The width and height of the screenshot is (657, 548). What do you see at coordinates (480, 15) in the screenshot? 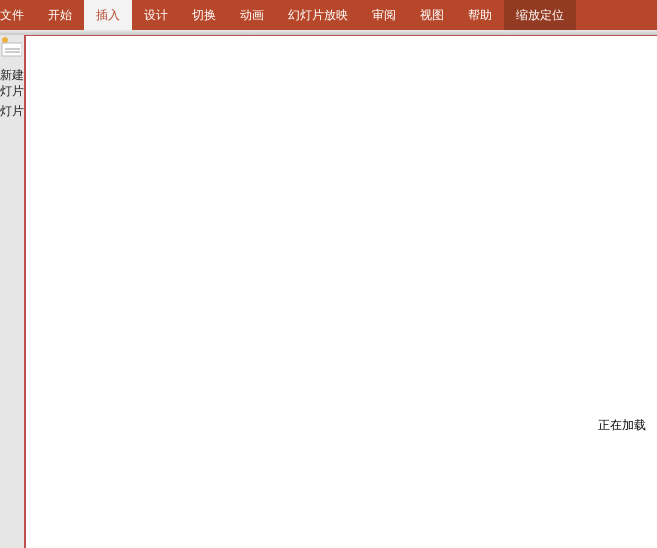
I see `ribbon-tab: 帮助` at bounding box center [480, 15].